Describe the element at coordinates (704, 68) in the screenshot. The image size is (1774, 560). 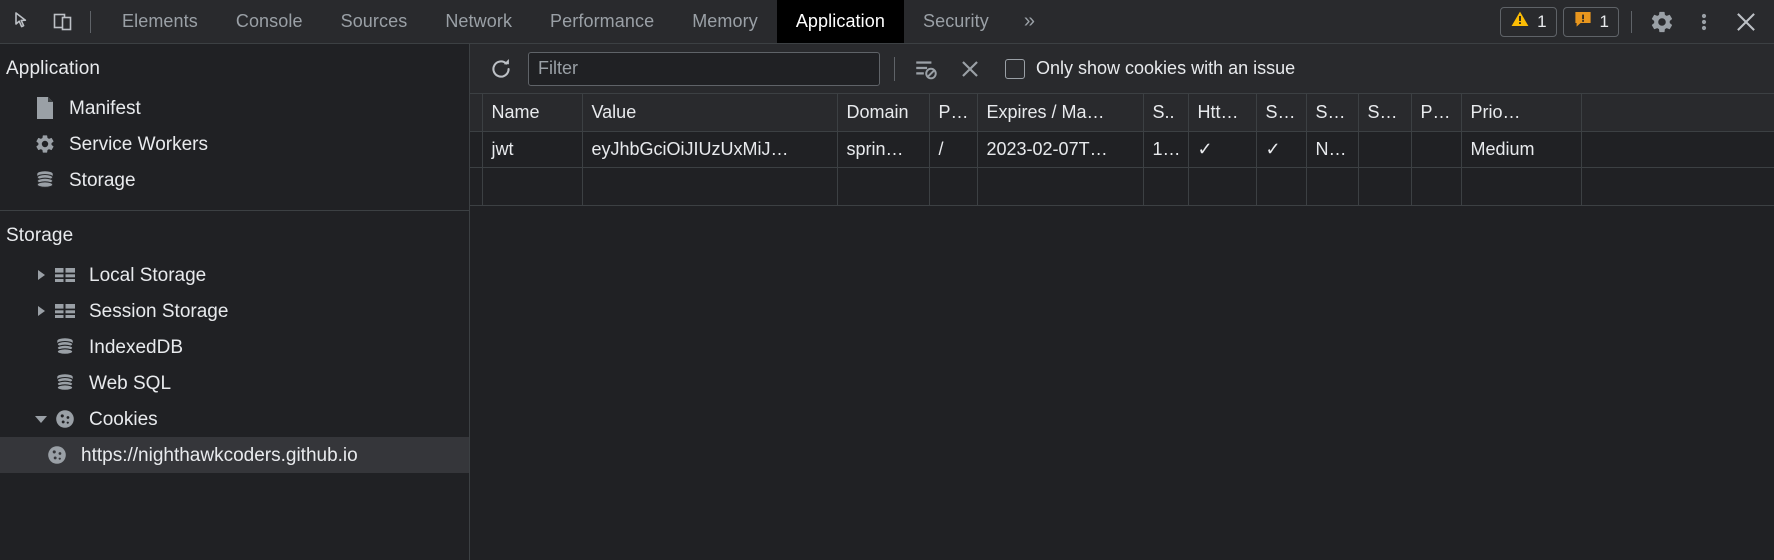
I see `filter-input` at that location.